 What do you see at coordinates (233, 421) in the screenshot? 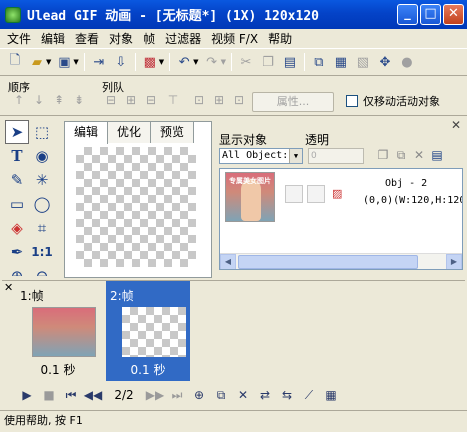
I see `status-bar: 使用帮助, 按 F1` at bounding box center [233, 421].